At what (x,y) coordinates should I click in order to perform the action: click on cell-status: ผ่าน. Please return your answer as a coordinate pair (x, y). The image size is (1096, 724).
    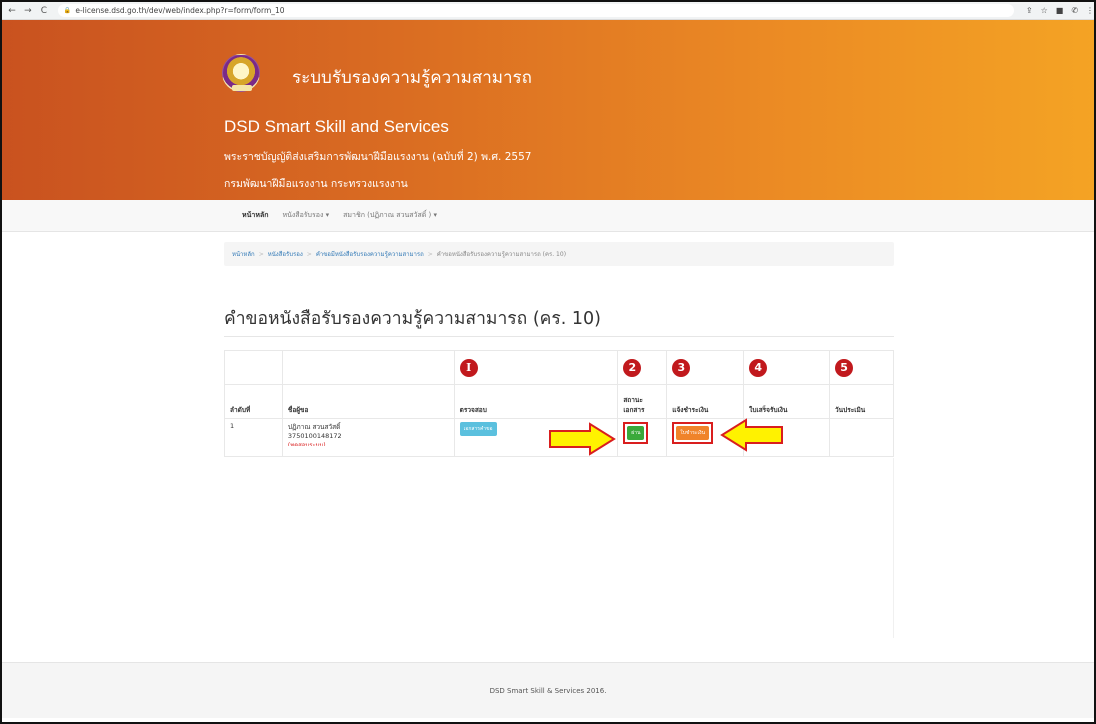
    Looking at the image, I should click on (642, 437).